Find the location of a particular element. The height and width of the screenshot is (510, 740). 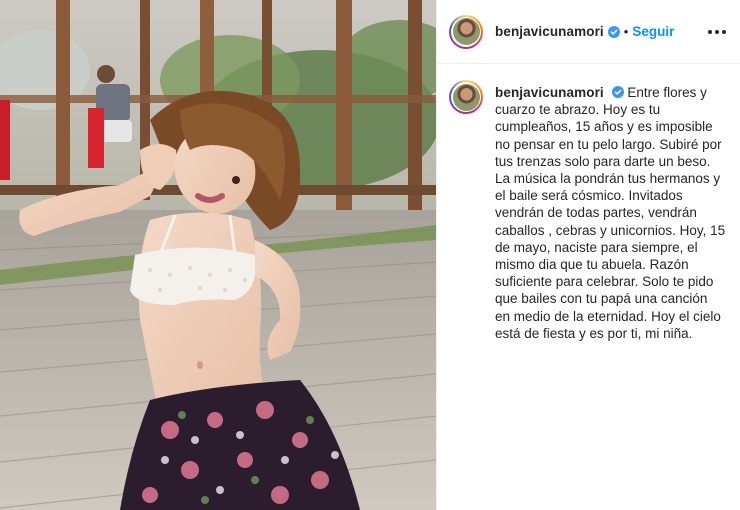

username-link: benjavicunamori is located at coordinates (549, 31).